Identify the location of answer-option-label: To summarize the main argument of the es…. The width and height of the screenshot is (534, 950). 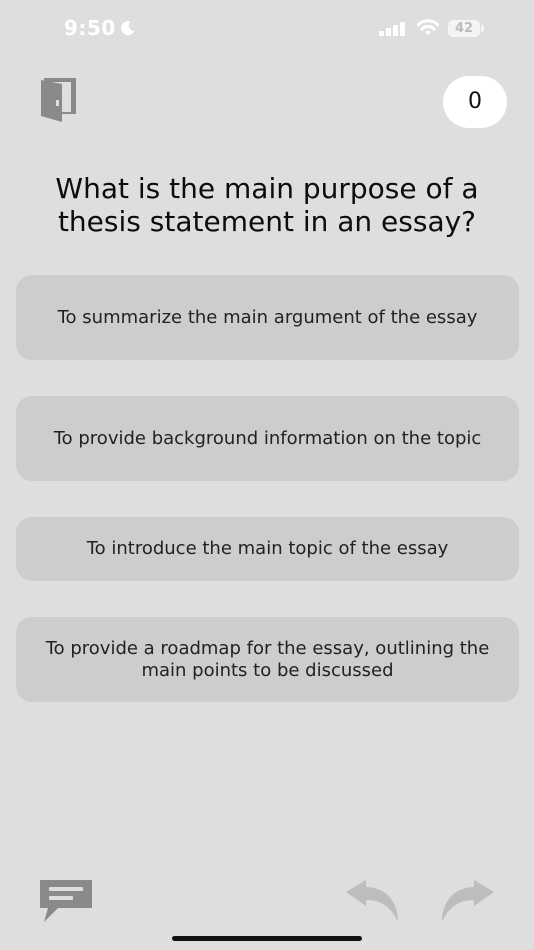
(267, 317).